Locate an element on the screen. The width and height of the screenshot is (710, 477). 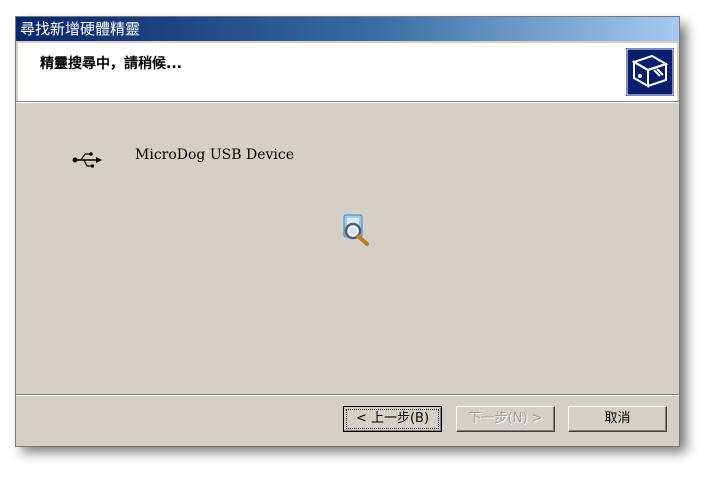
cancel-button: 取消 is located at coordinates (617, 419).